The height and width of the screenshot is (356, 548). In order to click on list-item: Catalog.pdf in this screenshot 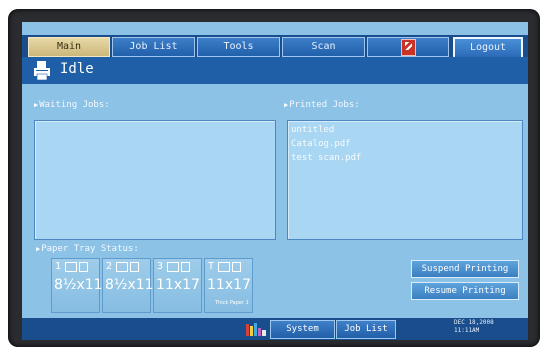, I will do `click(405, 144)`.